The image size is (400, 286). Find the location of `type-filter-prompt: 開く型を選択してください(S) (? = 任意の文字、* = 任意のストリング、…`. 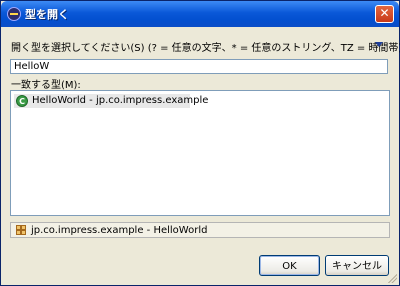

type-filter-prompt: 開く型を選択してください(S) (? = 任意の文字、* = 任意のストリング、… is located at coordinates (205, 48).